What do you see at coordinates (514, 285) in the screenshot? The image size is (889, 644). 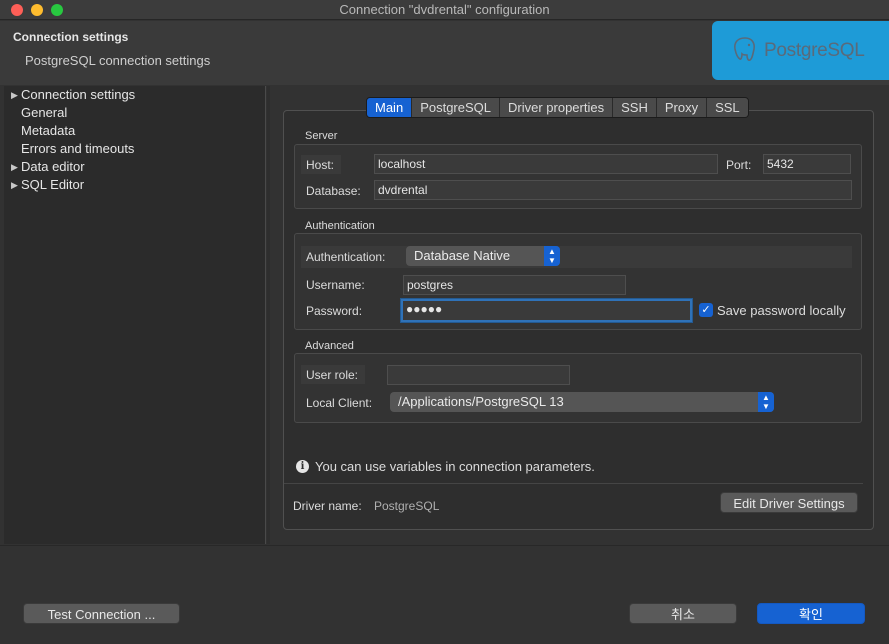 I see `username-input: postgres` at bounding box center [514, 285].